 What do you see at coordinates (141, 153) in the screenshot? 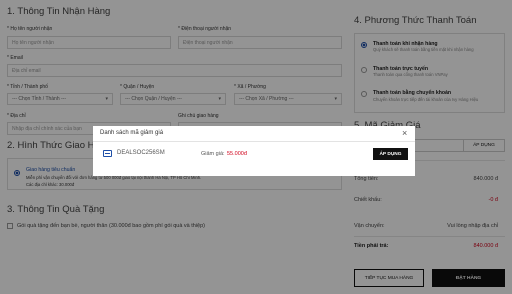
I see `voucher-code: DEALSOC256SM` at bounding box center [141, 153].